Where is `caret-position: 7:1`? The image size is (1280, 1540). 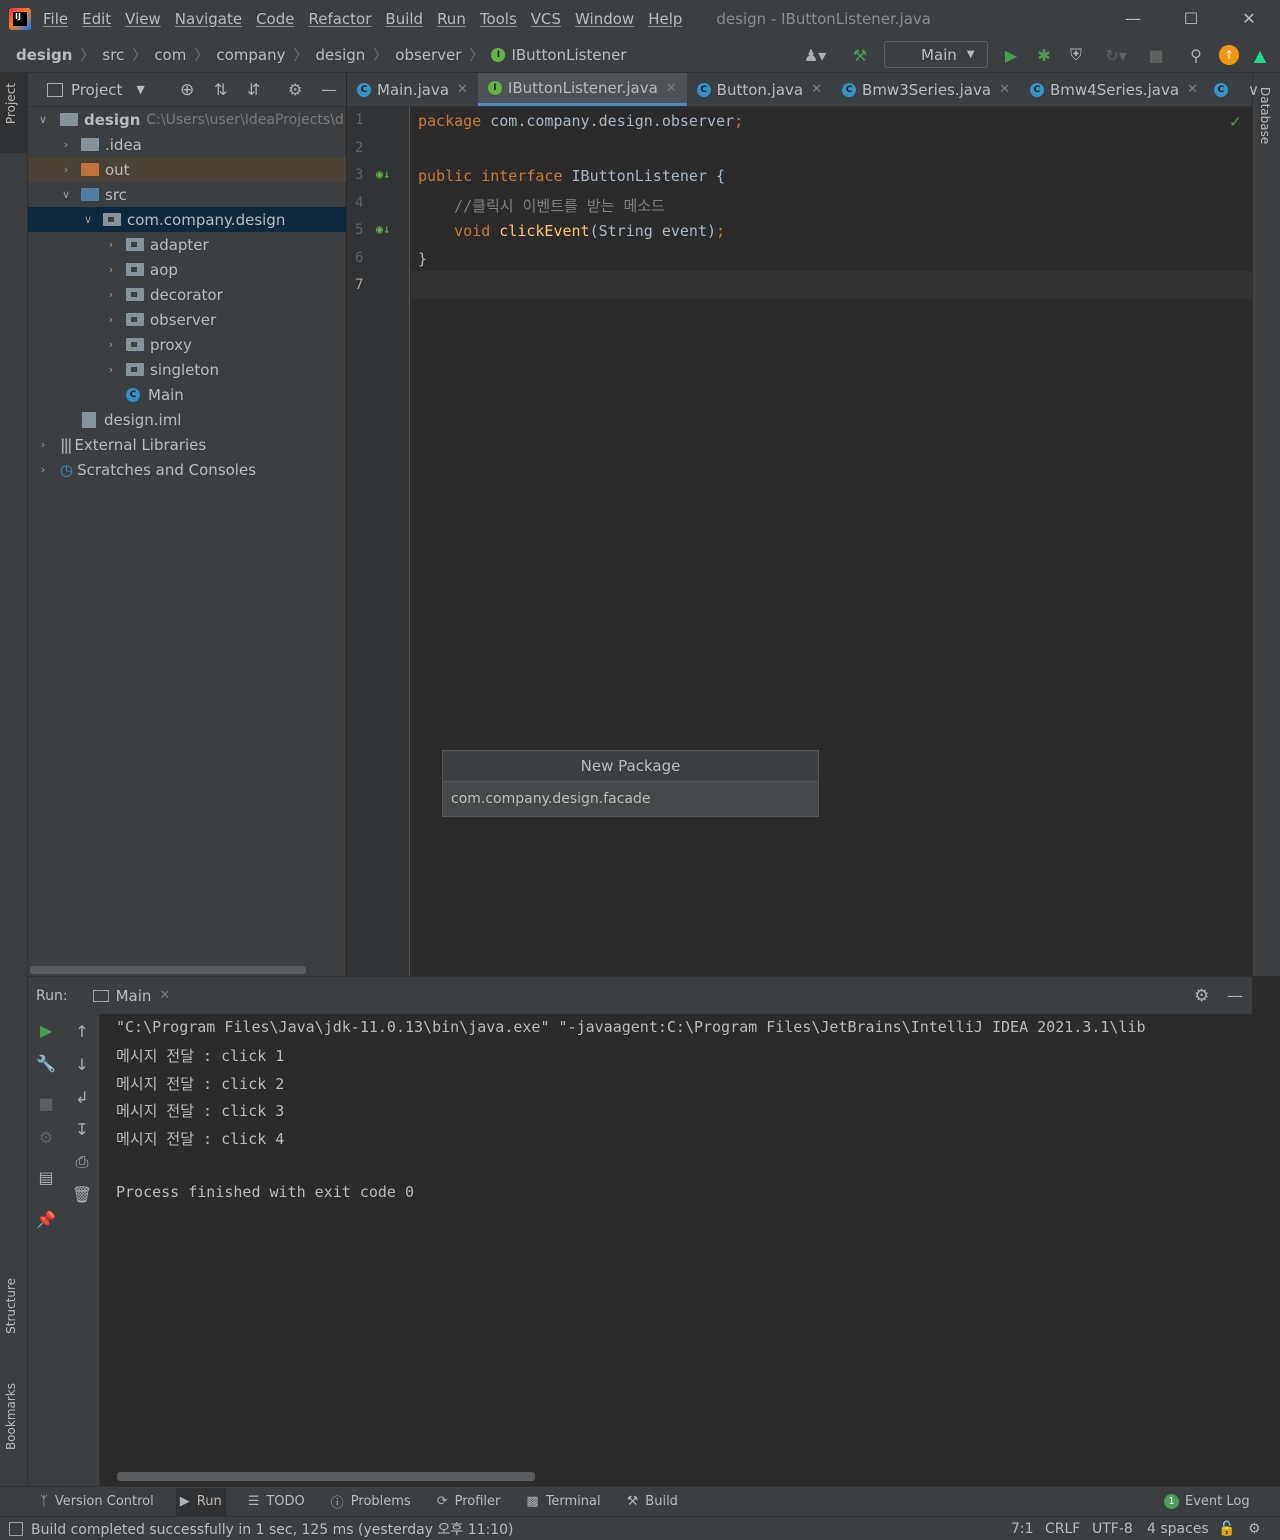
caret-position: 7:1 is located at coordinates (1022, 1529).